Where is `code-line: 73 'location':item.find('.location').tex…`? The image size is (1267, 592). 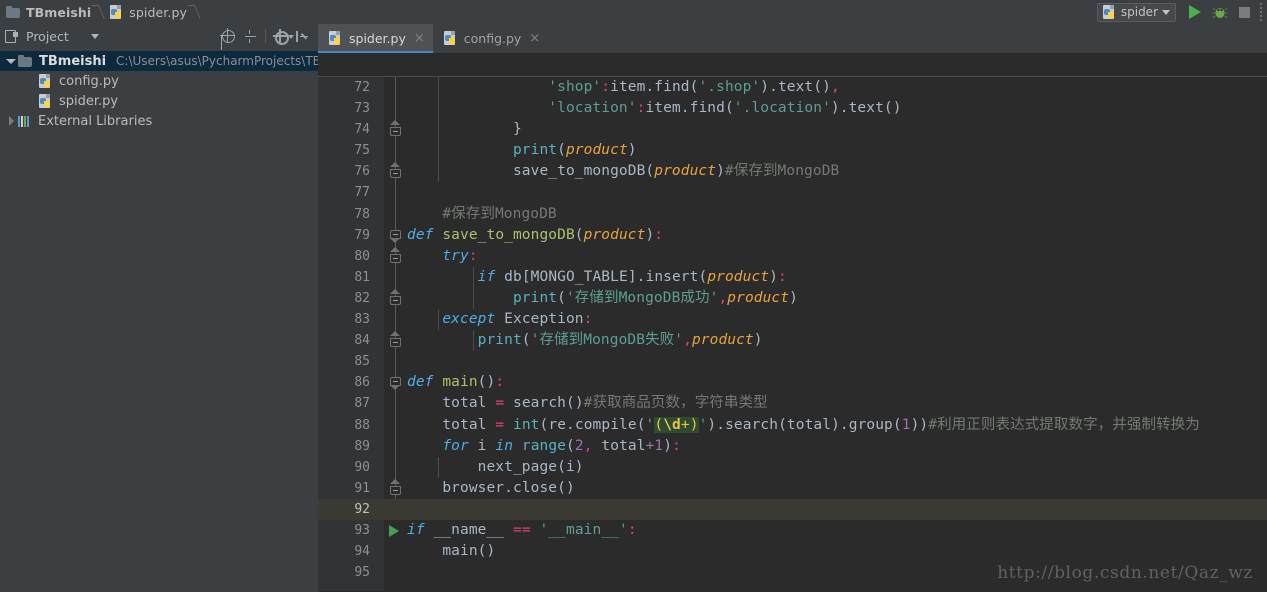 code-line: 73 'location':item.find('.location').tex… is located at coordinates (792, 109).